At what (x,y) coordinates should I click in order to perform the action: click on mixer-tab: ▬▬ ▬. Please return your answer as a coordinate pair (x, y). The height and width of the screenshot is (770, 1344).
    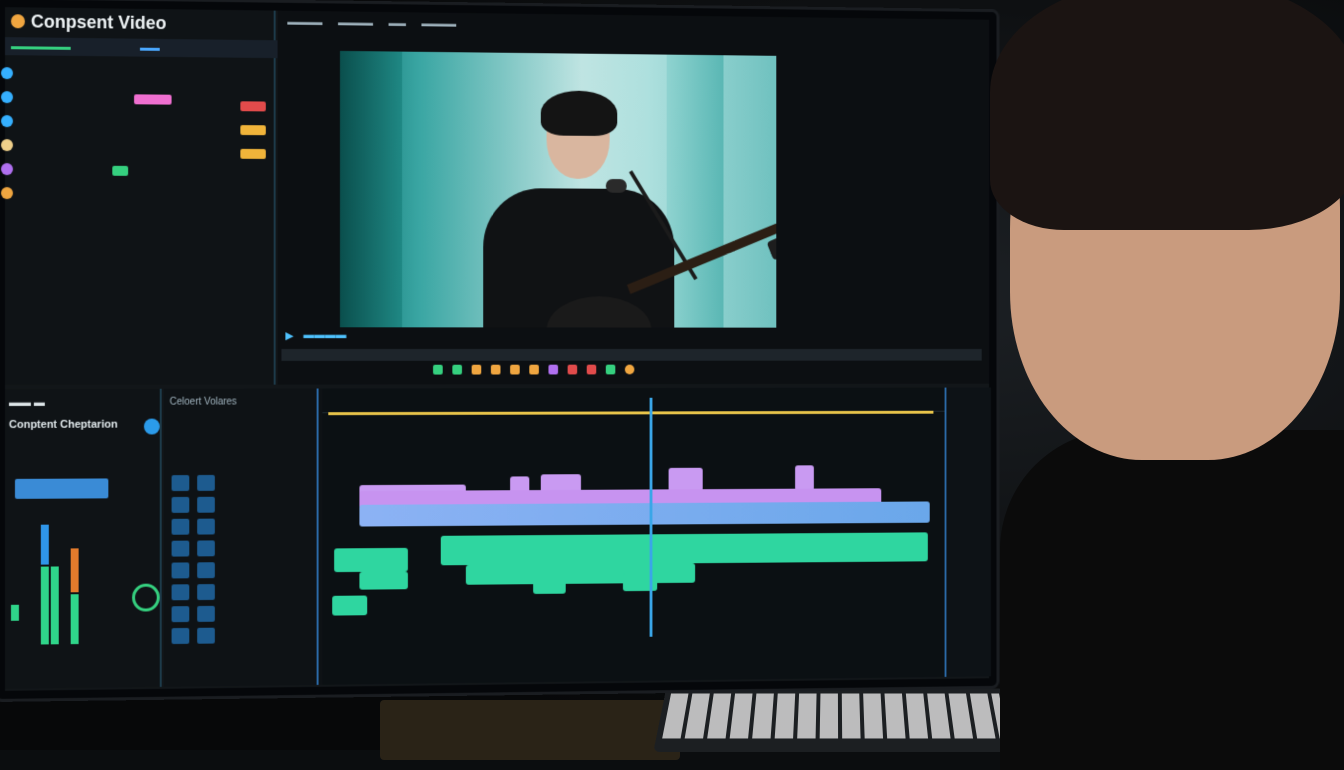
    Looking at the image, I should click on (27, 403).